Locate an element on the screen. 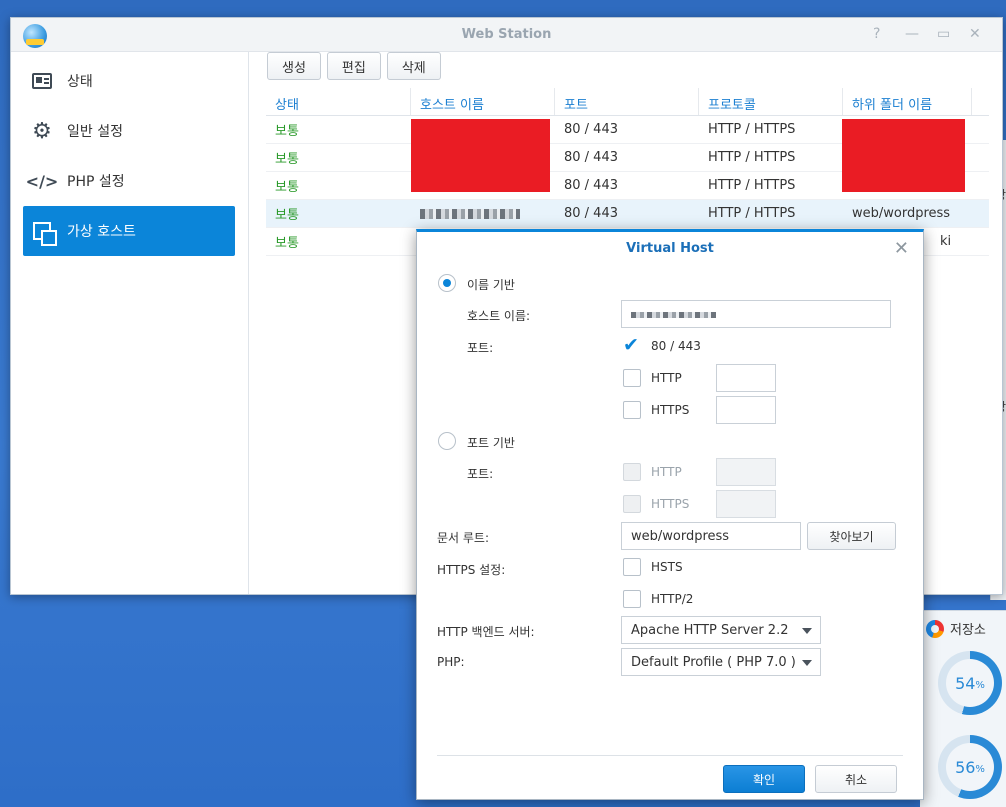 The width and height of the screenshot is (1006, 807). sidebar-item-label: PHP 설정 is located at coordinates (96, 182).